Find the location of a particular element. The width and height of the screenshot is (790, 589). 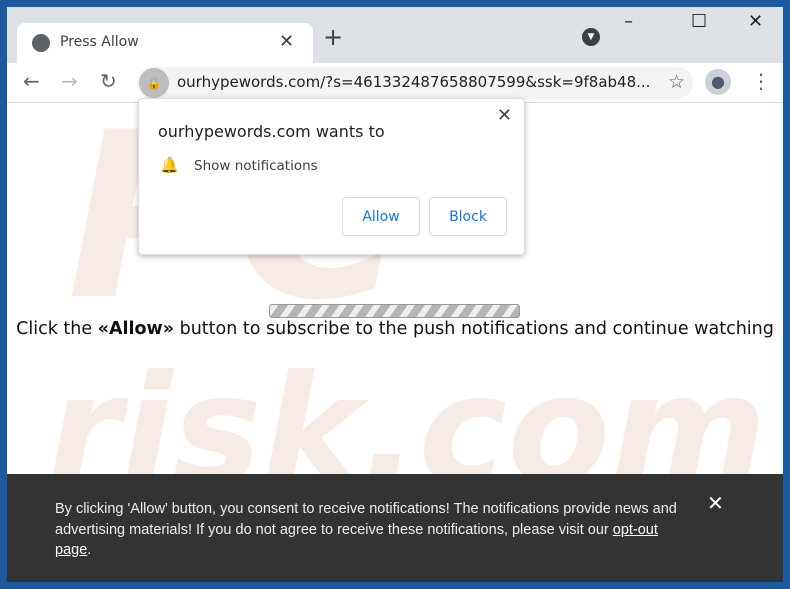

permission-label: Show notifications is located at coordinates (256, 166).